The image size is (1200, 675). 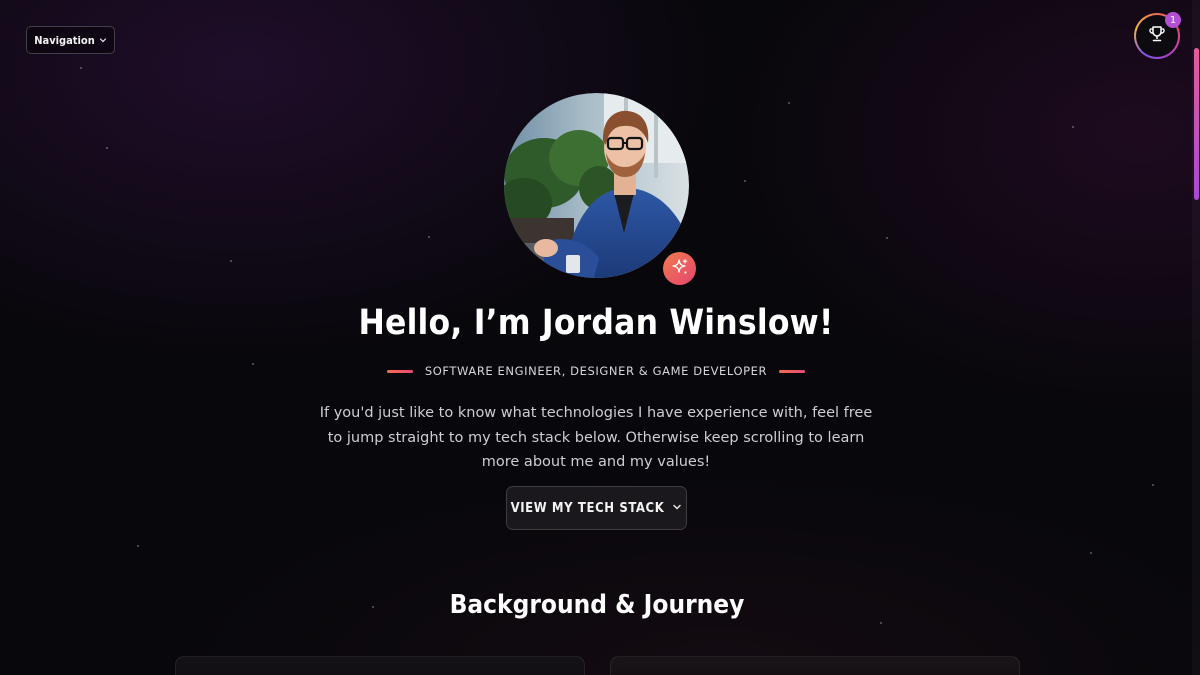 What do you see at coordinates (596, 323) in the screenshot?
I see `hero-title: Hello, I’m Jordan Winslow!` at bounding box center [596, 323].